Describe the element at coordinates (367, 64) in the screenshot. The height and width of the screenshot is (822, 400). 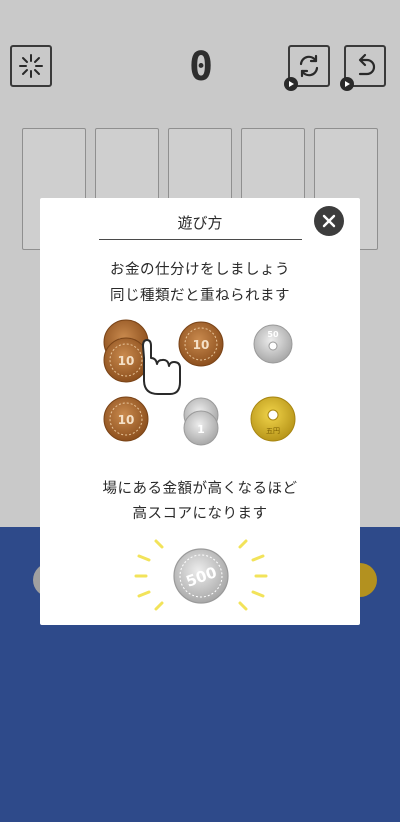
I see `undo-icon` at that location.